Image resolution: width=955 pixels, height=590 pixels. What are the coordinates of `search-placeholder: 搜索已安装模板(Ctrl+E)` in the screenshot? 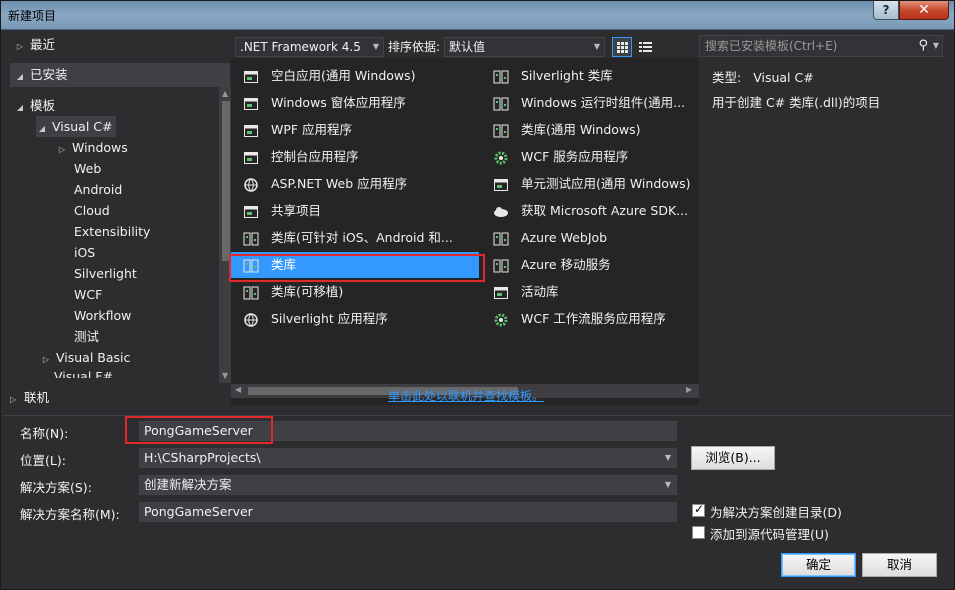 It's located at (771, 46).